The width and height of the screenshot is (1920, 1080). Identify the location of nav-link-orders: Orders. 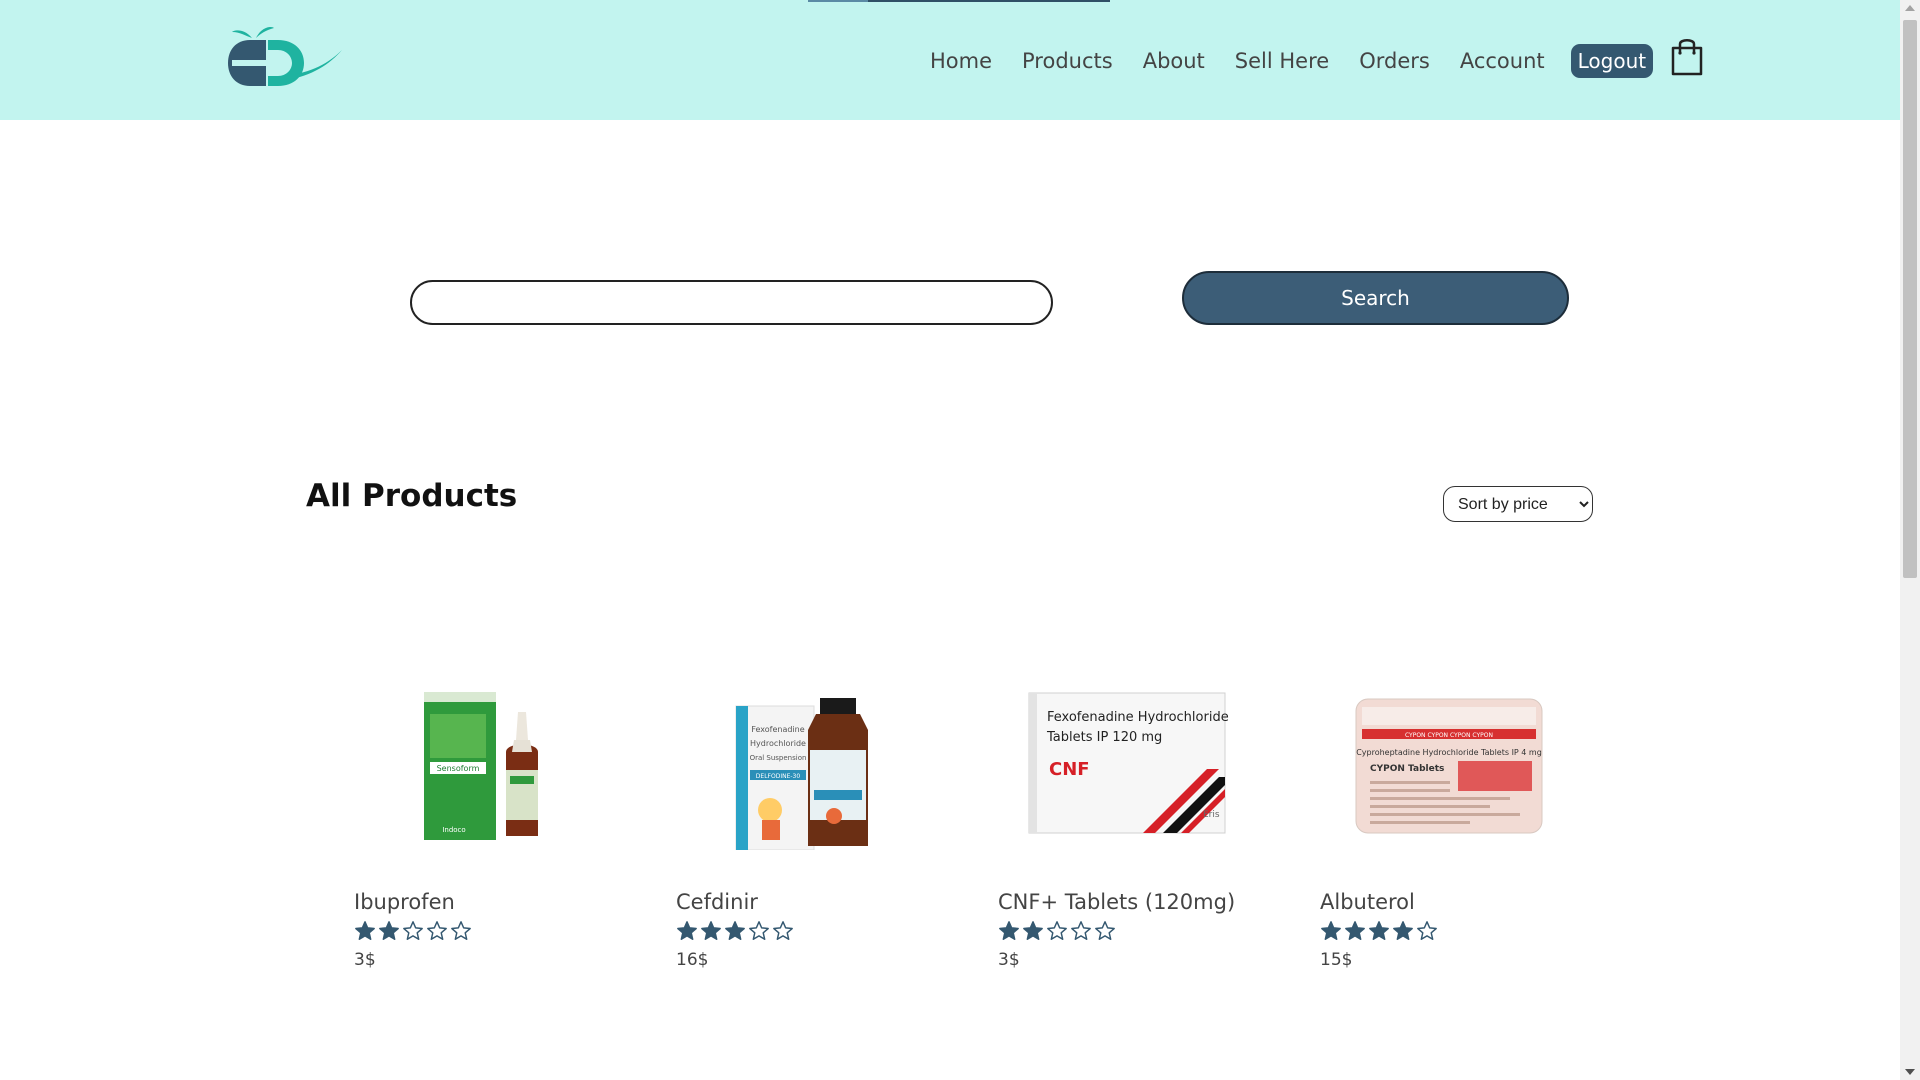
(1394, 61).